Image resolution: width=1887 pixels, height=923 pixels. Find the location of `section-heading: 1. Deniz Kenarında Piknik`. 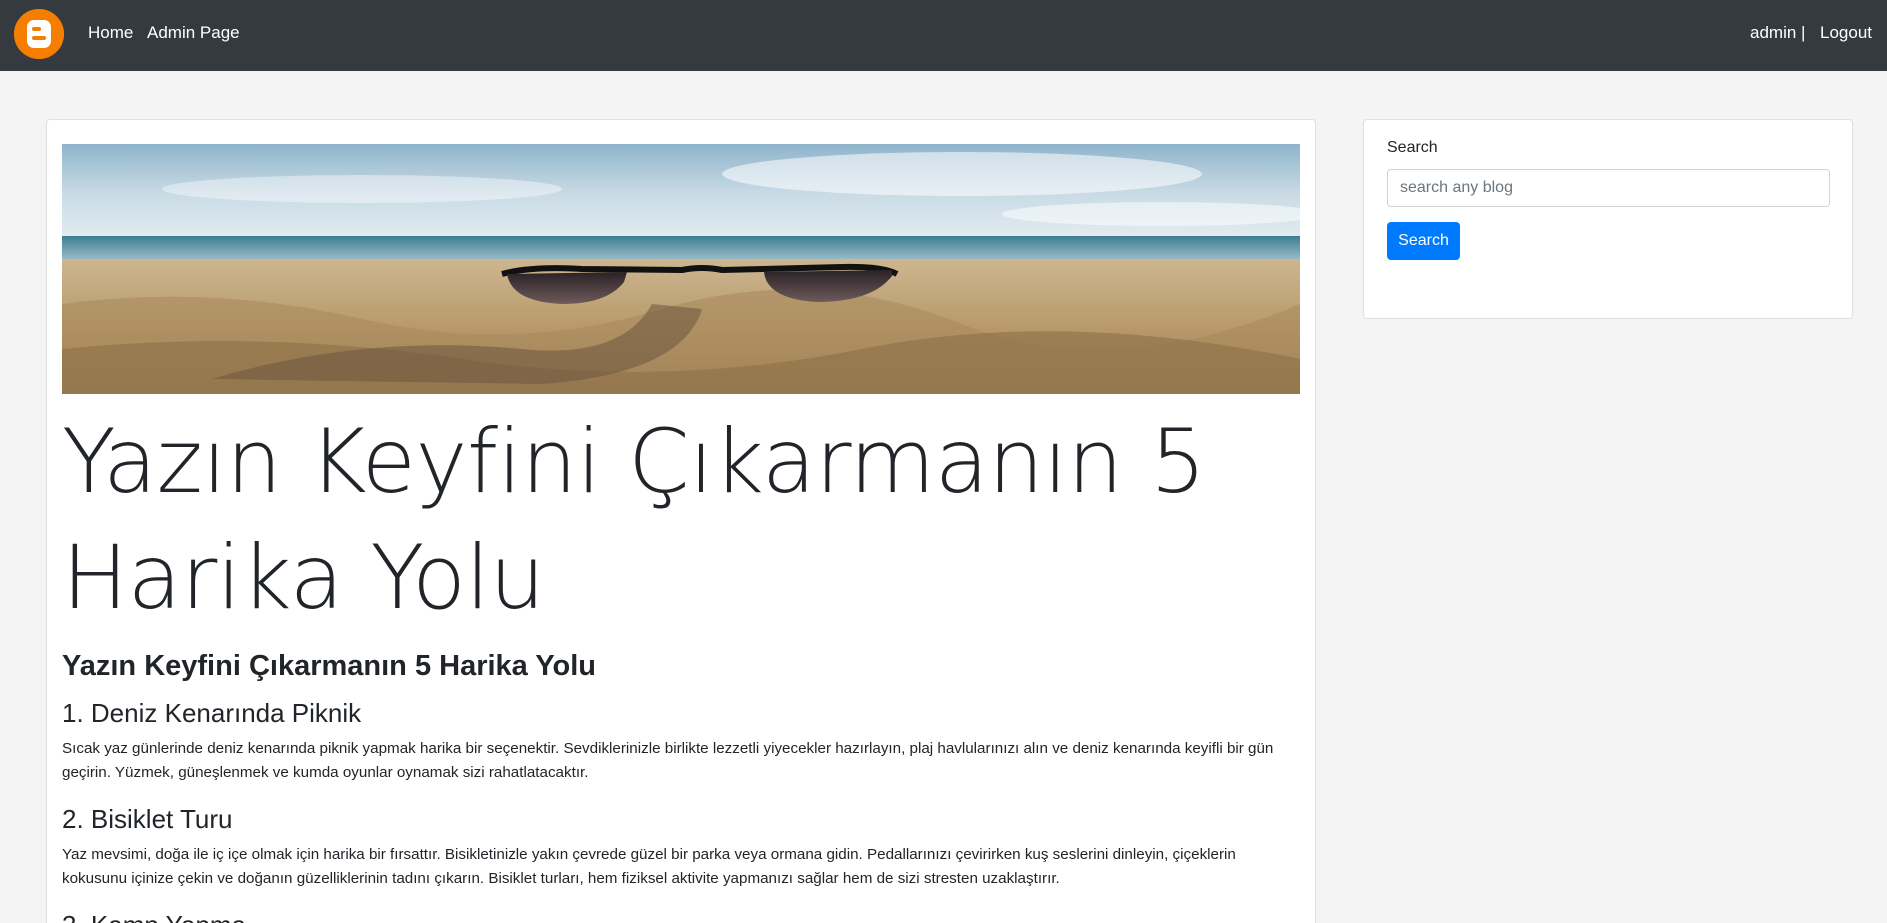

section-heading: 1. Deniz Kenarında Piknik is located at coordinates (212, 713).